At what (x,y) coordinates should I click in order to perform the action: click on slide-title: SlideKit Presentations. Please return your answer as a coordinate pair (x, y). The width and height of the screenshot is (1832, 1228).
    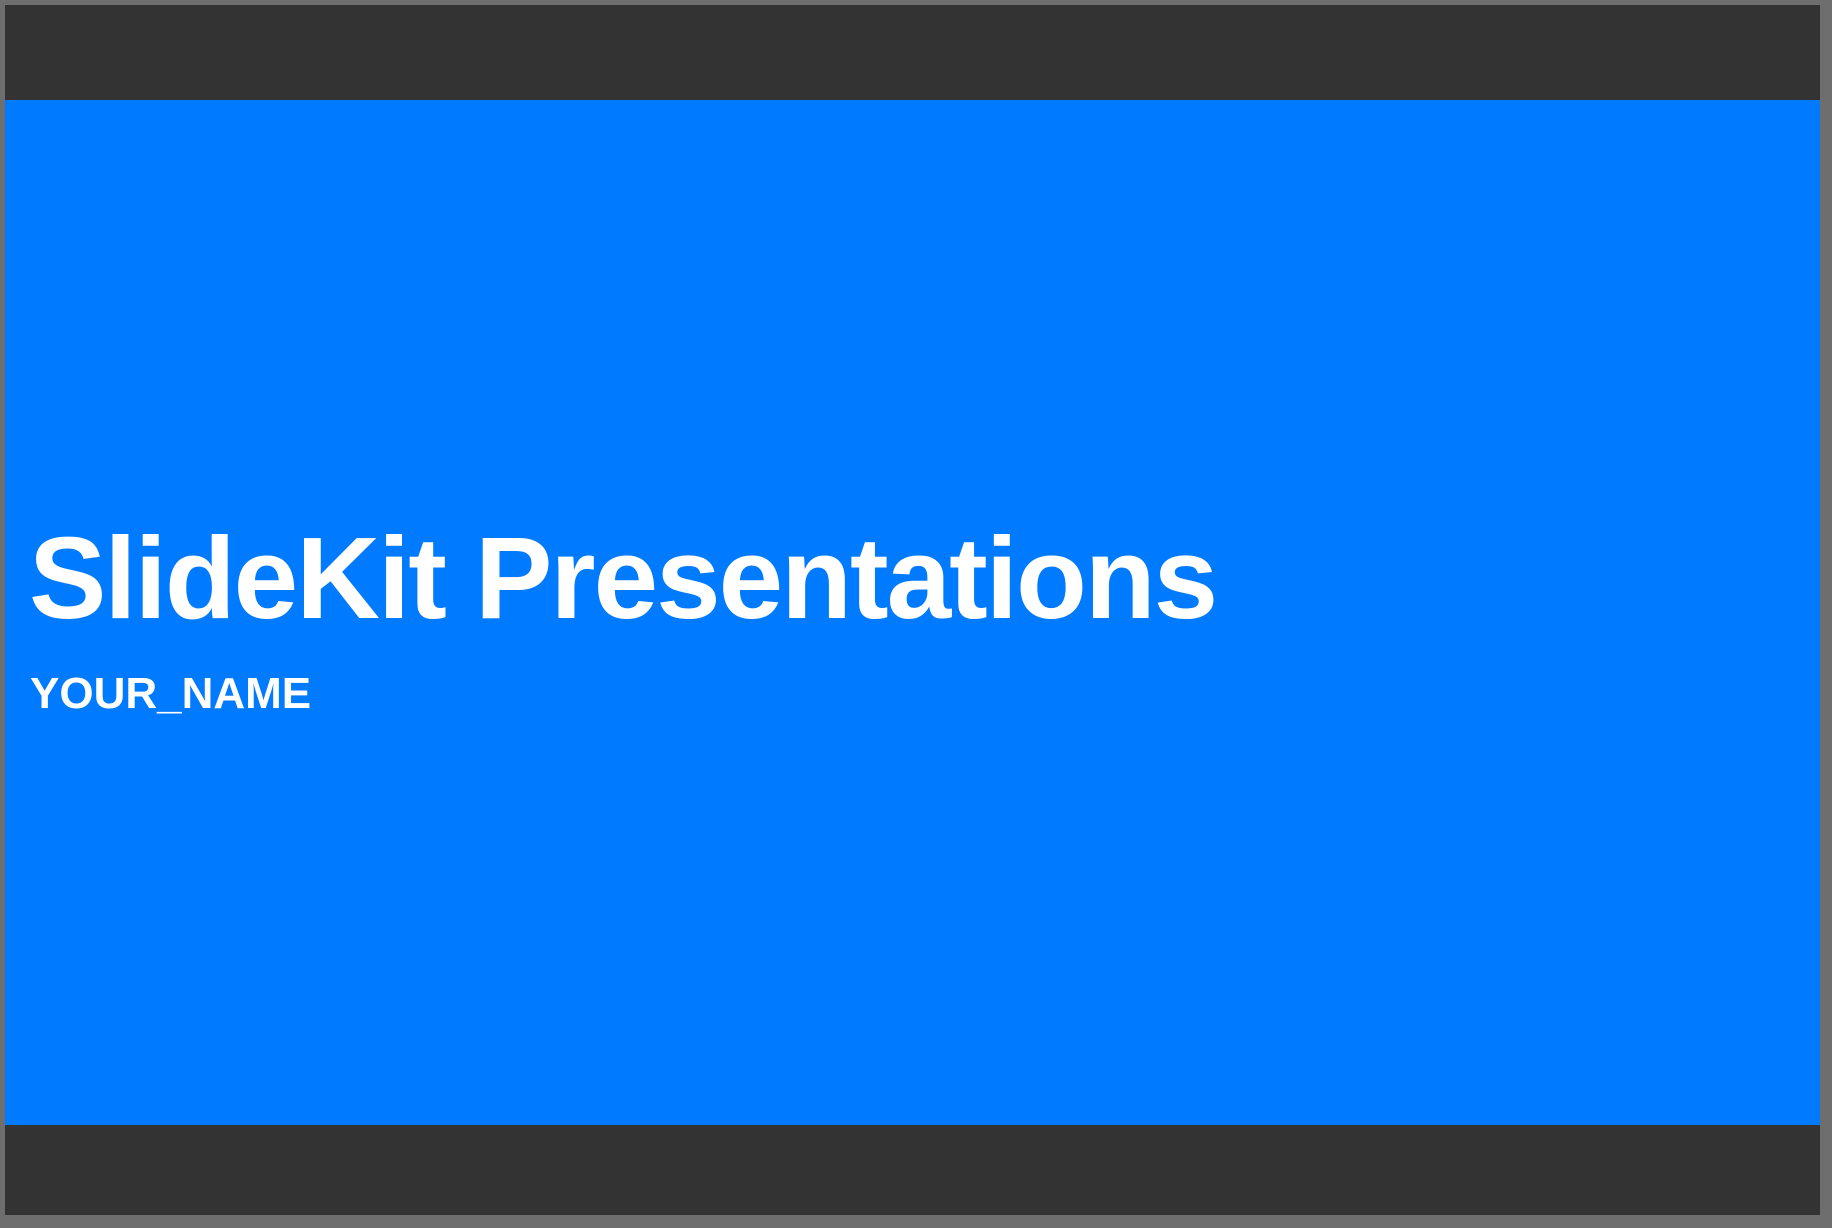
    Looking at the image, I should click on (623, 578).